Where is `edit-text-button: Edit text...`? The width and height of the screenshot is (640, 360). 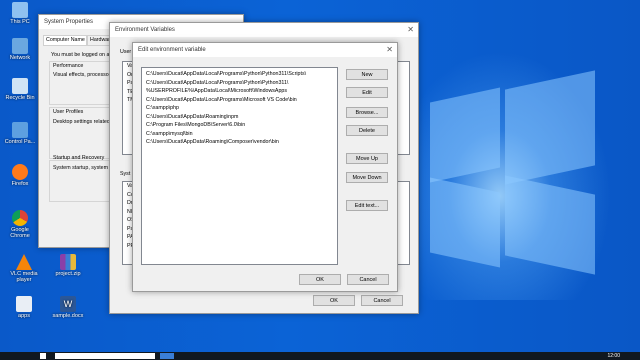 edit-text-button: Edit text... is located at coordinates (367, 205).